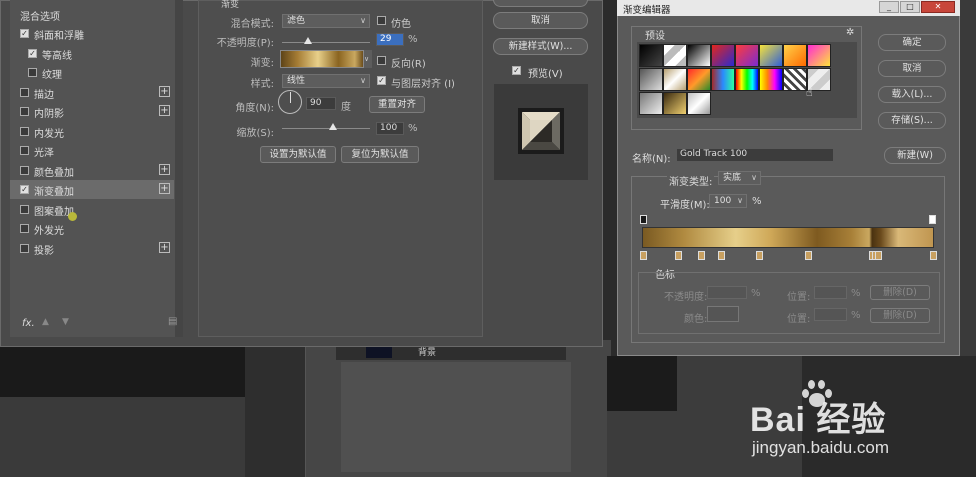  I want to click on style-item: ✓ 渐变叠加 +, so click(92, 189).